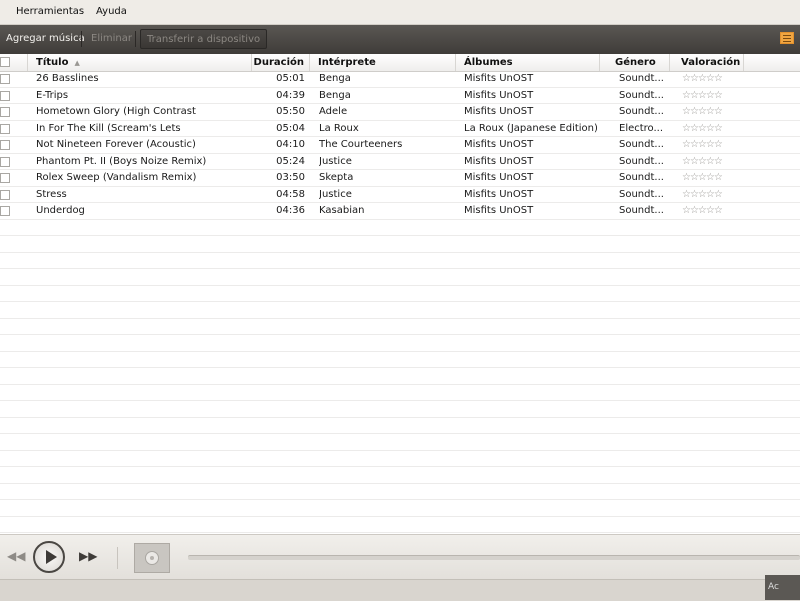 This screenshot has width=800, height=601. I want to click on progress-track, so click(494, 557).